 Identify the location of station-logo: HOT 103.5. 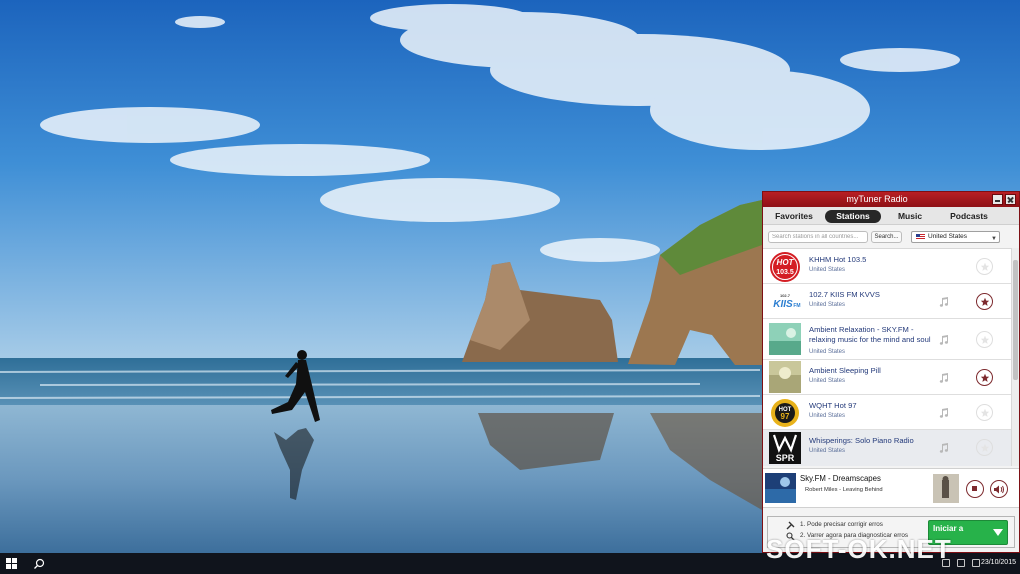
(785, 267).